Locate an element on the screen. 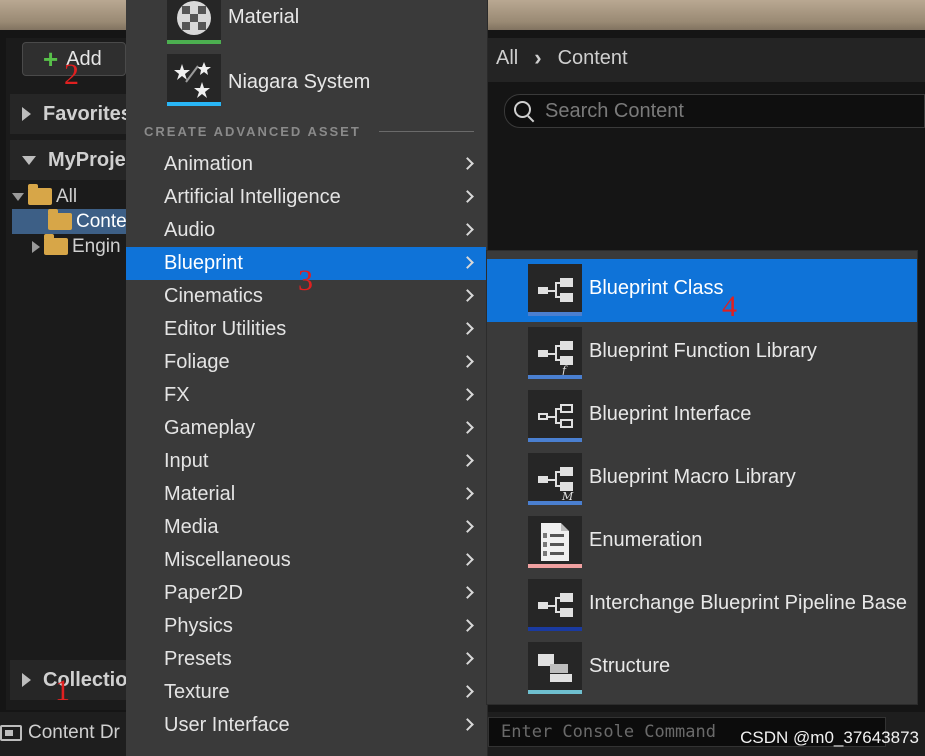 The width and height of the screenshot is (925, 756). tree-item-label: Engin is located at coordinates (96, 246).